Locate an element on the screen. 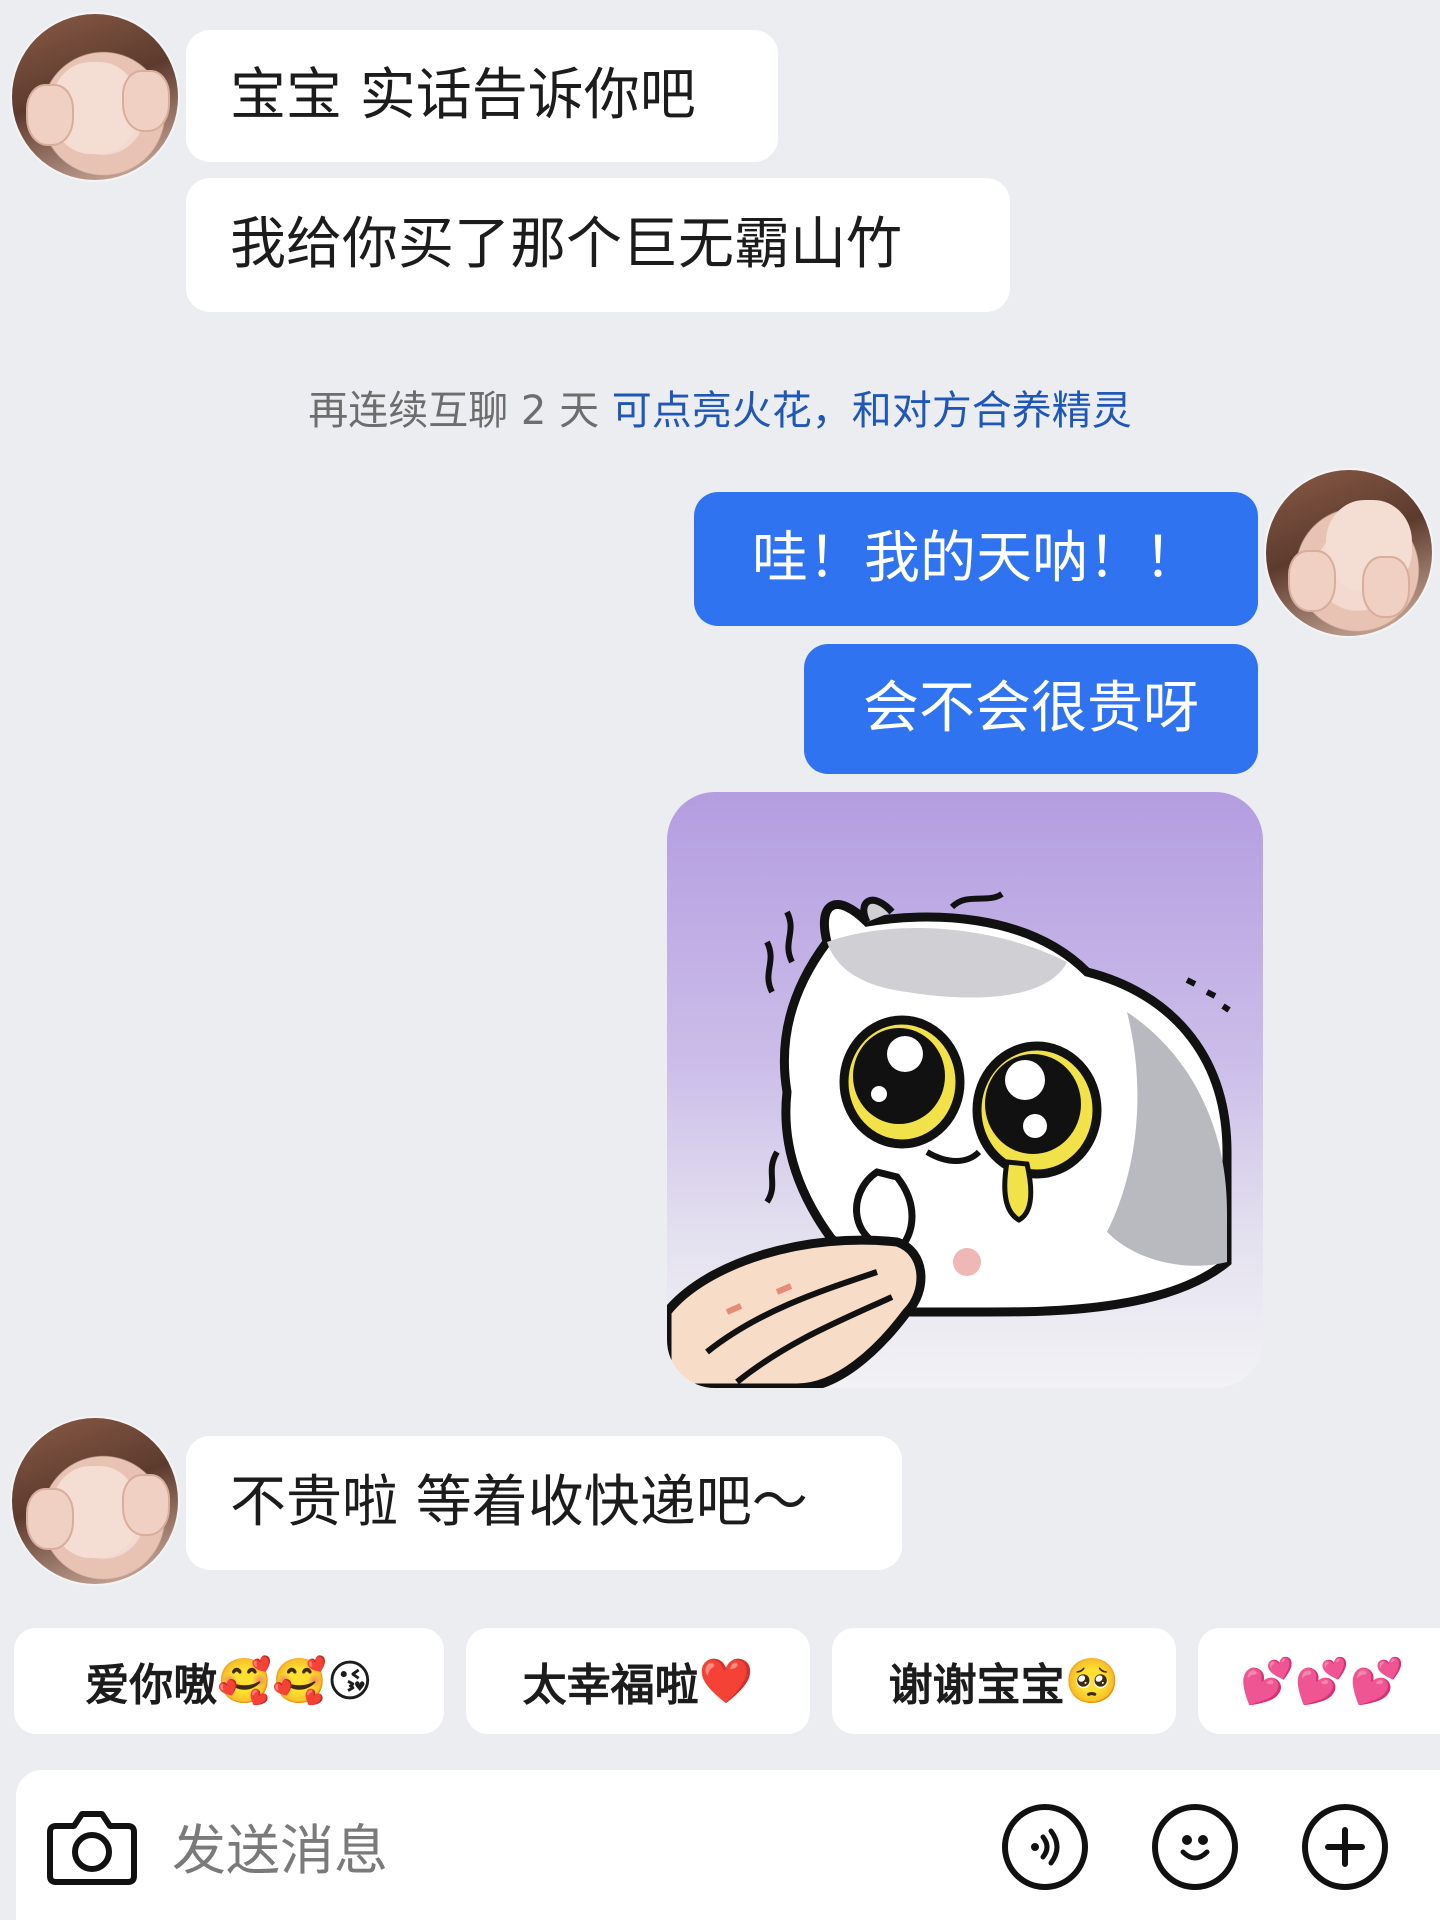 The width and height of the screenshot is (1440, 1920). message-input-placeholder: 发送消息 is located at coordinates (280, 1850).